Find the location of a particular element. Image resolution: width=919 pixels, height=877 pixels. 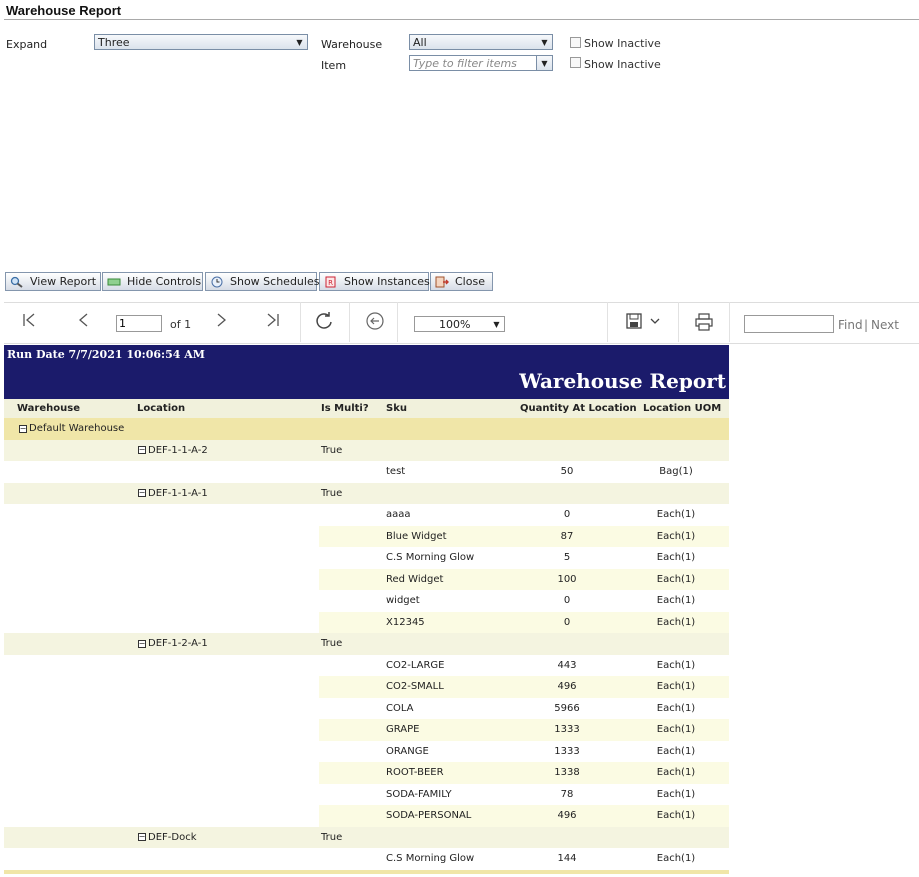

close-icon is located at coordinates (442, 282).